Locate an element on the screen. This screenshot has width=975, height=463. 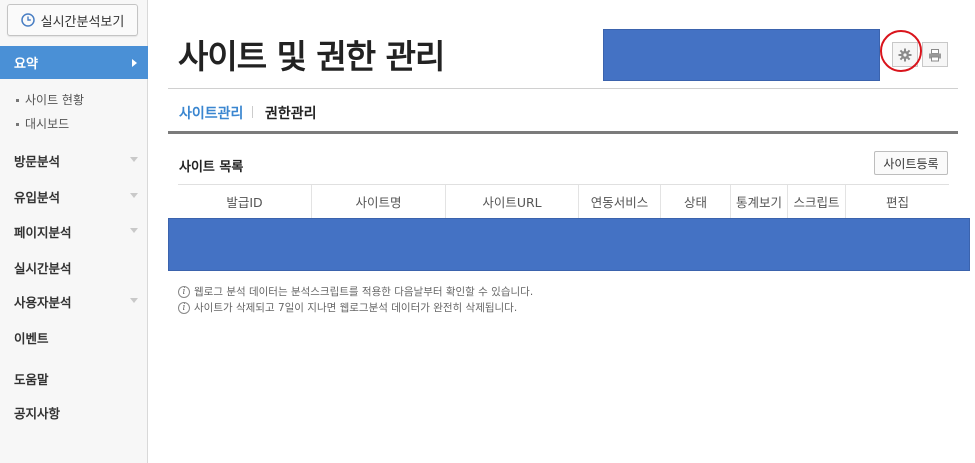
sidebar-item-user-analysis: 사용자분석 is located at coordinates (76, 301).